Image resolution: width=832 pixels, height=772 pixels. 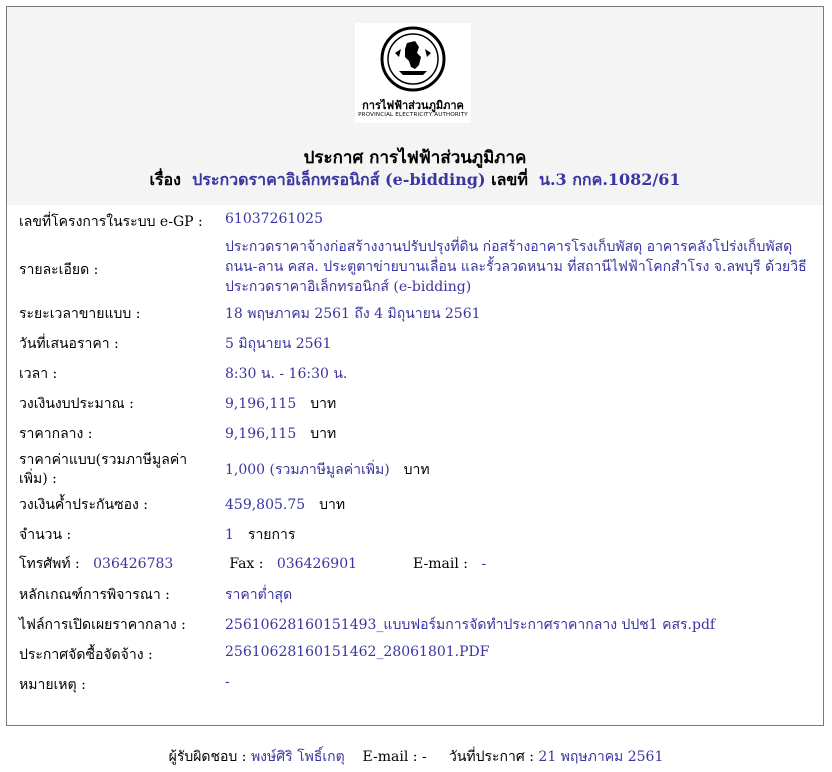 What do you see at coordinates (165, 179) in the screenshot?
I see `subject-label: เรื่อง` at bounding box center [165, 179].